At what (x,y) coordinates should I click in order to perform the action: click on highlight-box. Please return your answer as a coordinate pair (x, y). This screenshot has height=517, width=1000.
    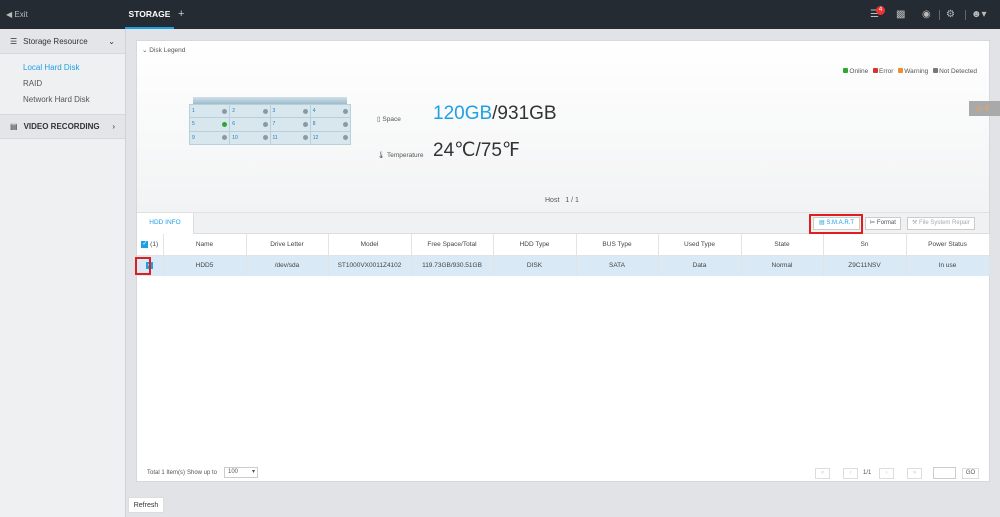
    Looking at the image, I should click on (836, 224).